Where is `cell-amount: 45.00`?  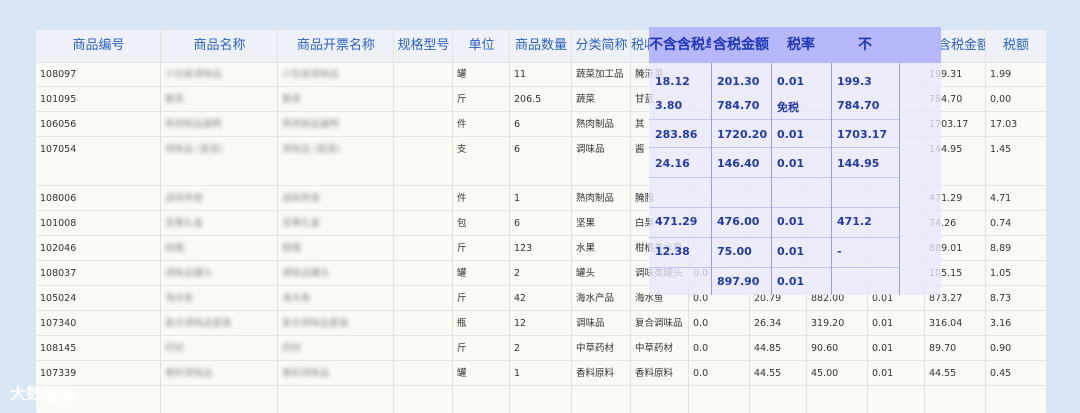 cell-amount: 45.00 is located at coordinates (825, 373).